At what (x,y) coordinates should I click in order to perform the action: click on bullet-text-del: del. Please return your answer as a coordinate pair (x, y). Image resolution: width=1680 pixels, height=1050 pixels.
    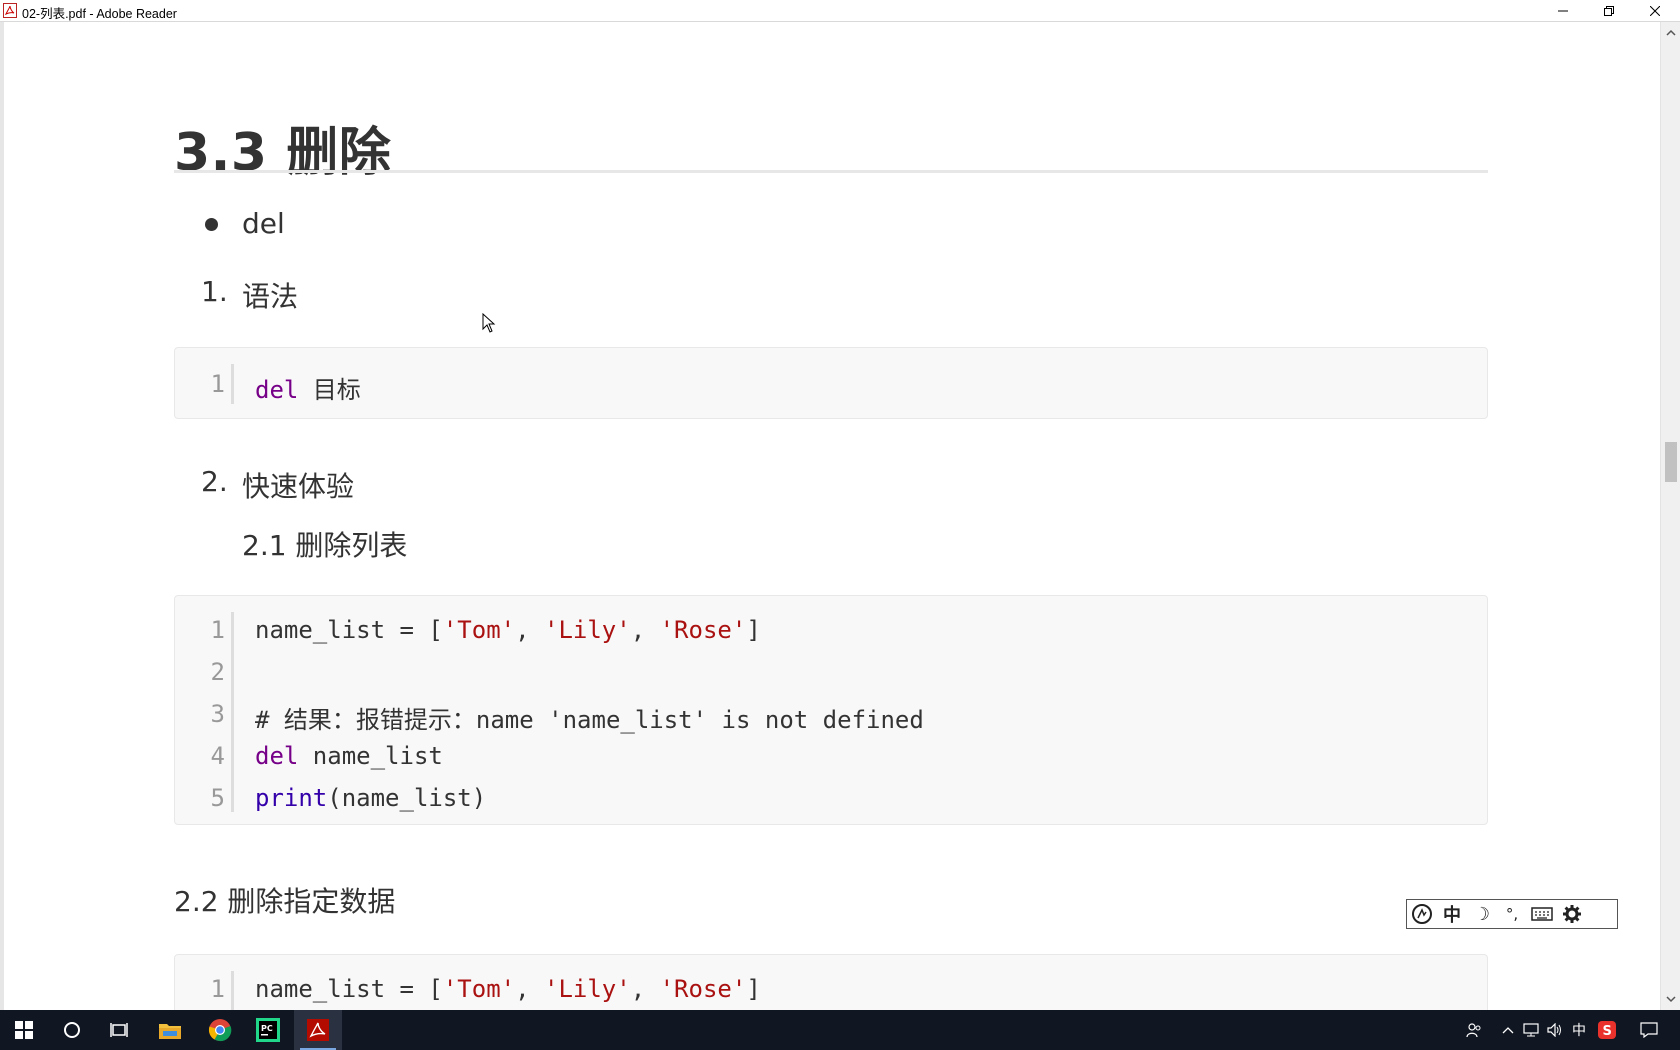
    Looking at the image, I should click on (263, 223).